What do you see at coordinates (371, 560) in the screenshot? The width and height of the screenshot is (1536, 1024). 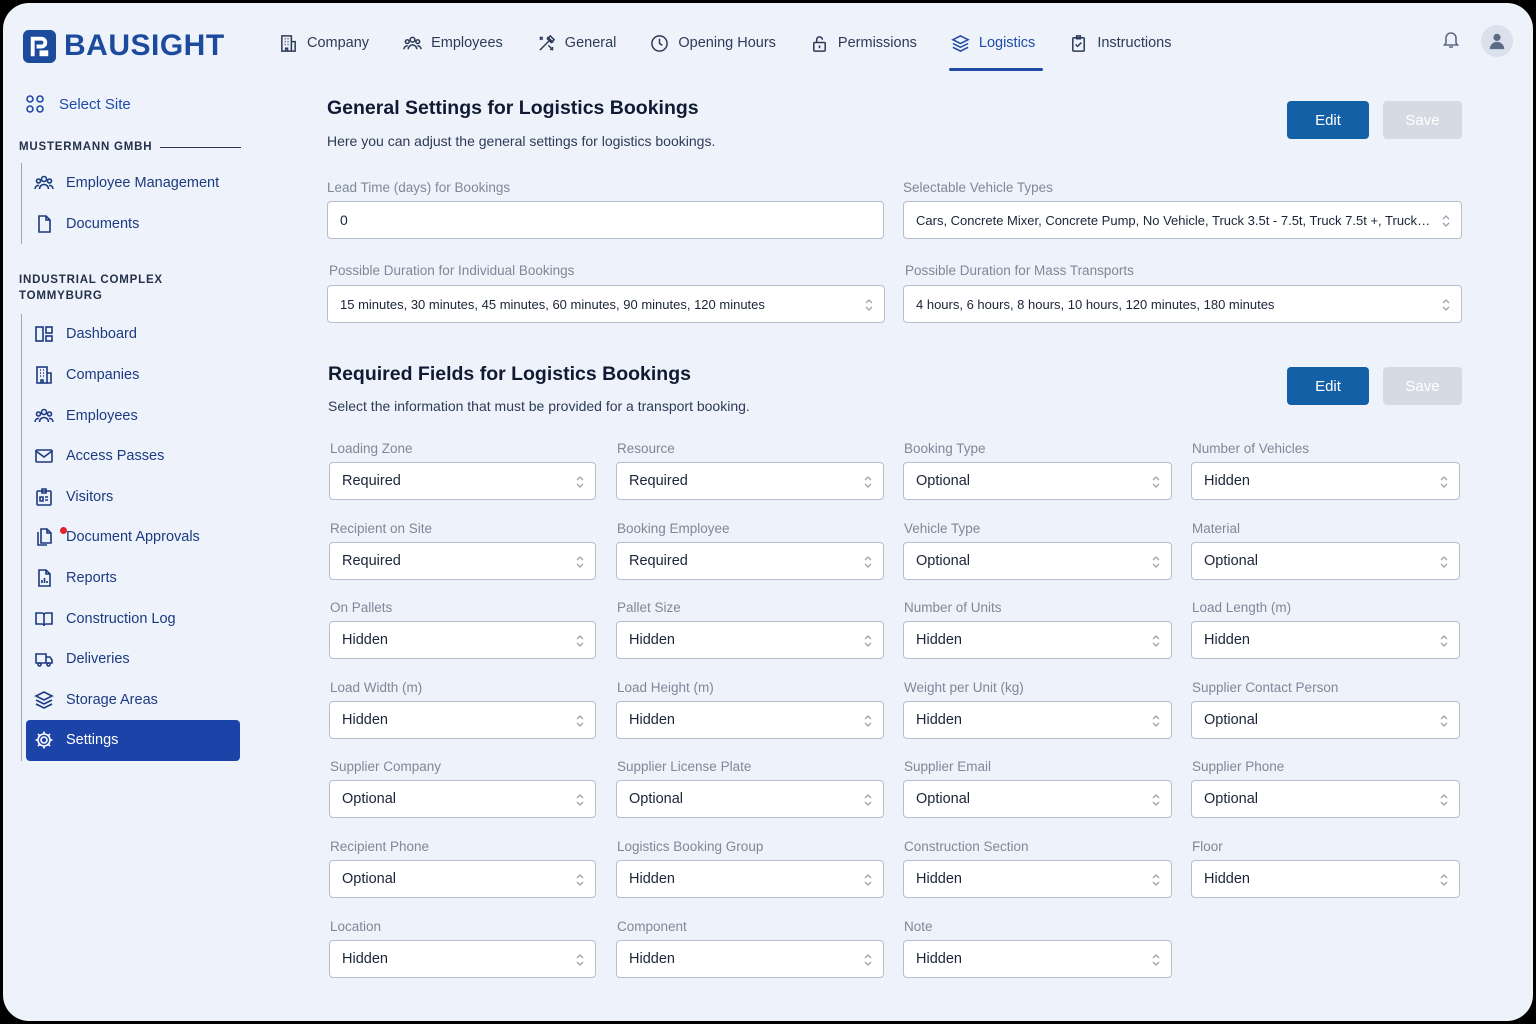 I see `field-value: Required` at bounding box center [371, 560].